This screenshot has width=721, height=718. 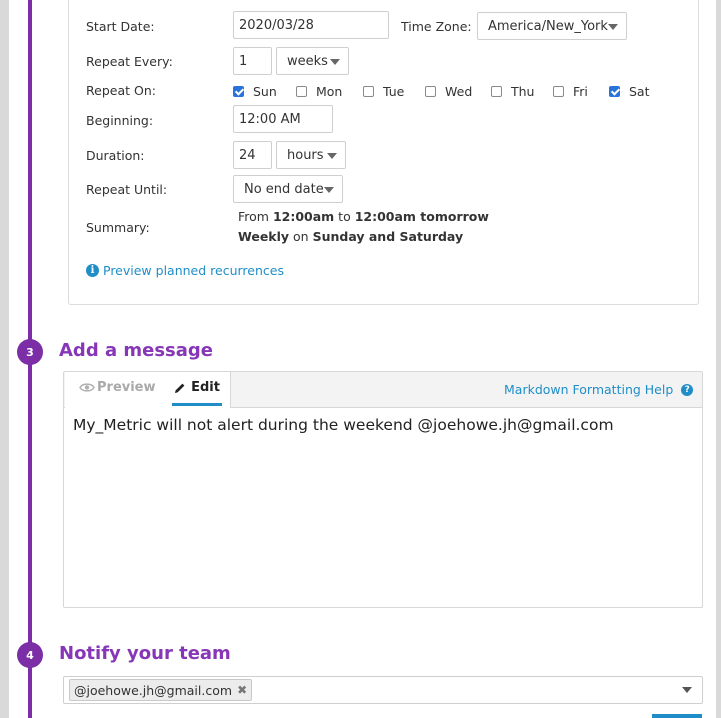 What do you see at coordinates (344, 216) in the screenshot?
I see `summary-text: to` at bounding box center [344, 216].